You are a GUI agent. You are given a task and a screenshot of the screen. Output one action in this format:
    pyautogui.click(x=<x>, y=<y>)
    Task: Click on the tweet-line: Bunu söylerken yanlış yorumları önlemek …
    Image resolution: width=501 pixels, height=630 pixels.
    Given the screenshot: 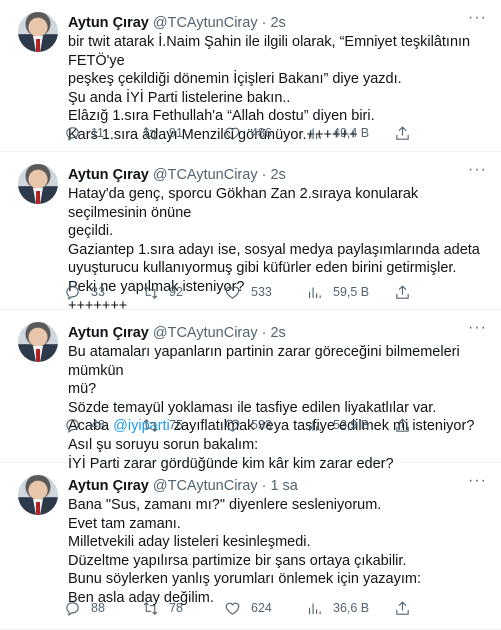 What is the action you would take?
    pyautogui.click(x=244, y=579)
    